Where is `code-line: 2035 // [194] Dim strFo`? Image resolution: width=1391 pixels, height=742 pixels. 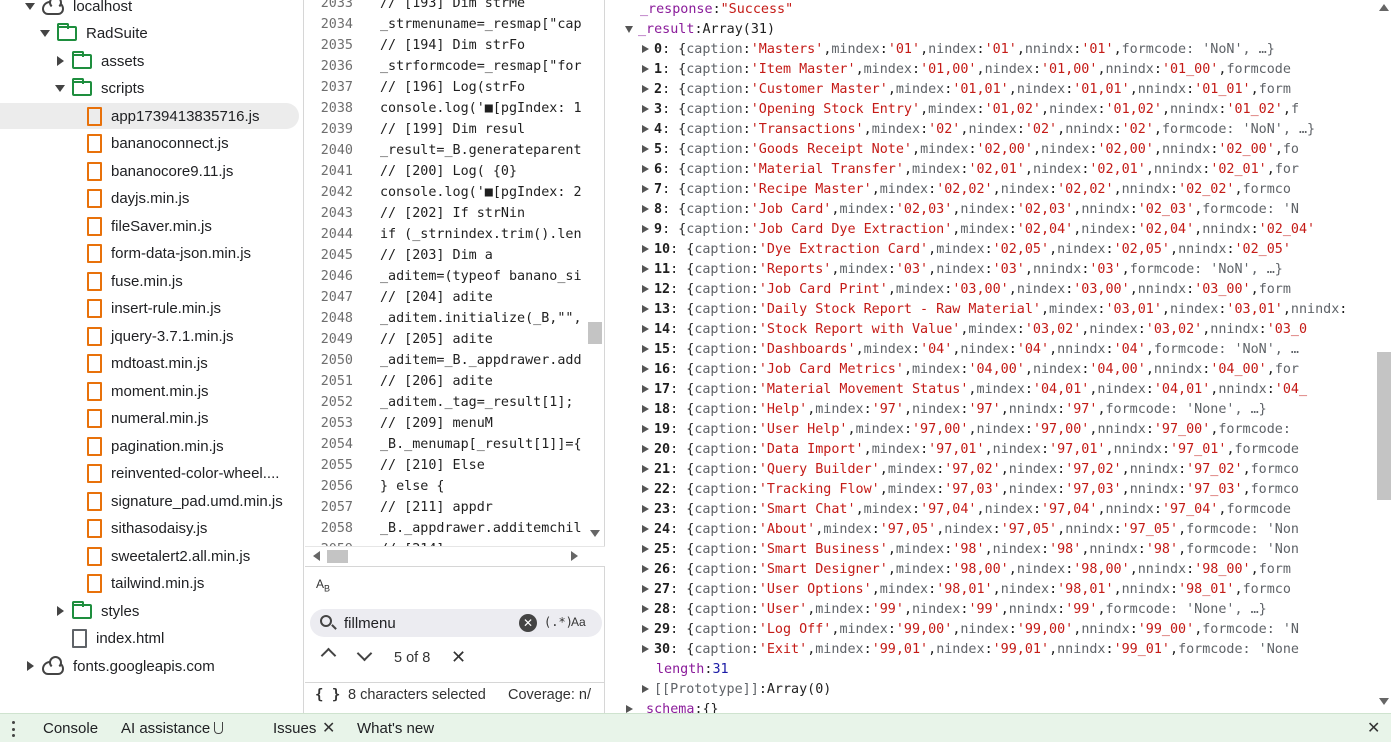
code-line: 2035 // [194] Dim strFo is located at coordinates (450, 45).